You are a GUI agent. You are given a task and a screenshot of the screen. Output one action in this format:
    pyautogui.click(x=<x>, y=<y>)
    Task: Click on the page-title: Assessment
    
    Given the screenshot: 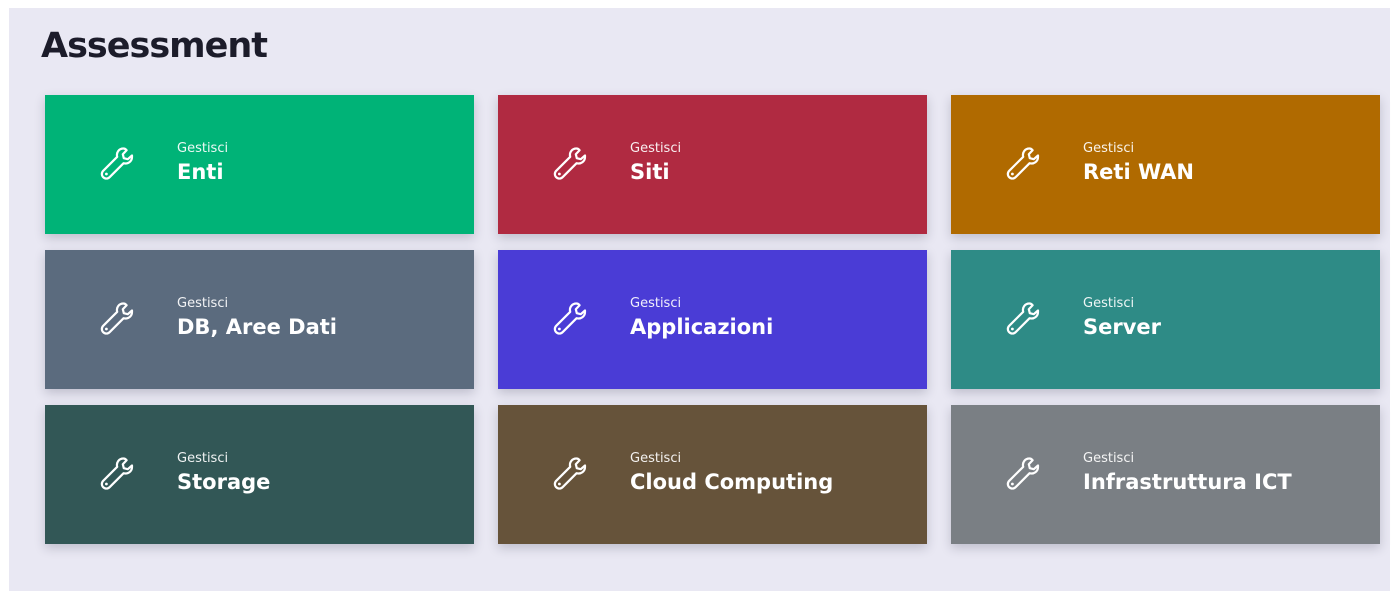 What is the action you would take?
    pyautogui.click(x=154, y=46)
    